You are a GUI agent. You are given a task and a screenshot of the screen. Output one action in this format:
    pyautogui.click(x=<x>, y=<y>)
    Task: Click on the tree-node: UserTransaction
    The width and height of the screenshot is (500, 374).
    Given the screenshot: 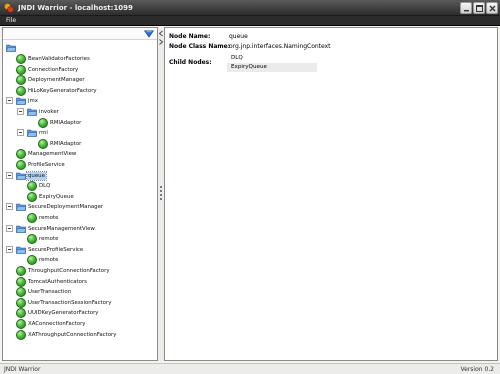 What is the action you would take?
    pyautogui.click(x=86, y=292)
    